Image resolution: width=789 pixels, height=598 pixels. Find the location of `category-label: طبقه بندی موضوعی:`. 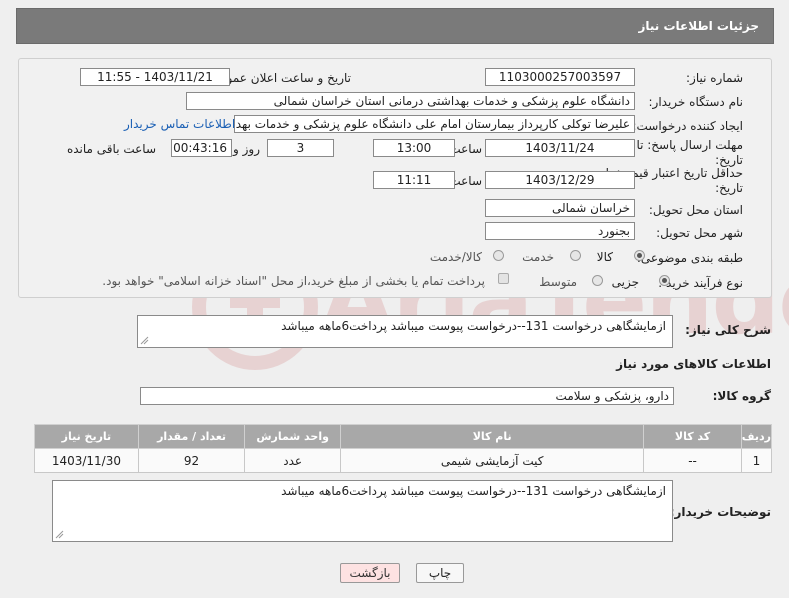

category-label: طبقه بندی موضوعی: is located at coordinates (689, 258).